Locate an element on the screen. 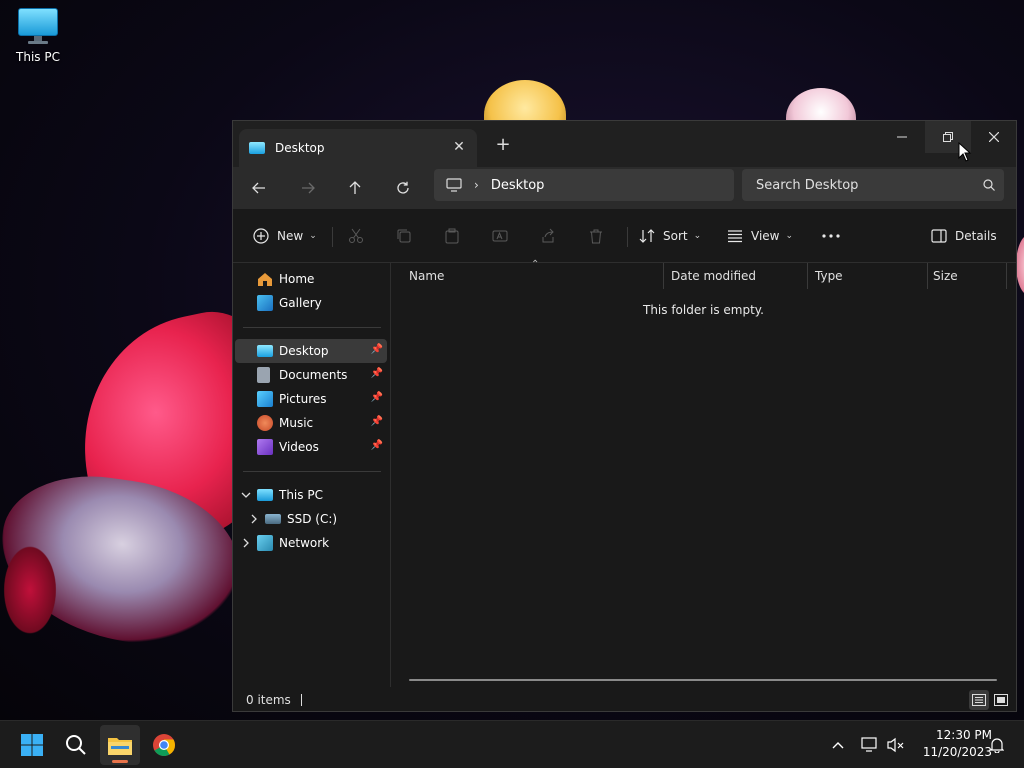  details-view-button is located at coordinates (979, 700).